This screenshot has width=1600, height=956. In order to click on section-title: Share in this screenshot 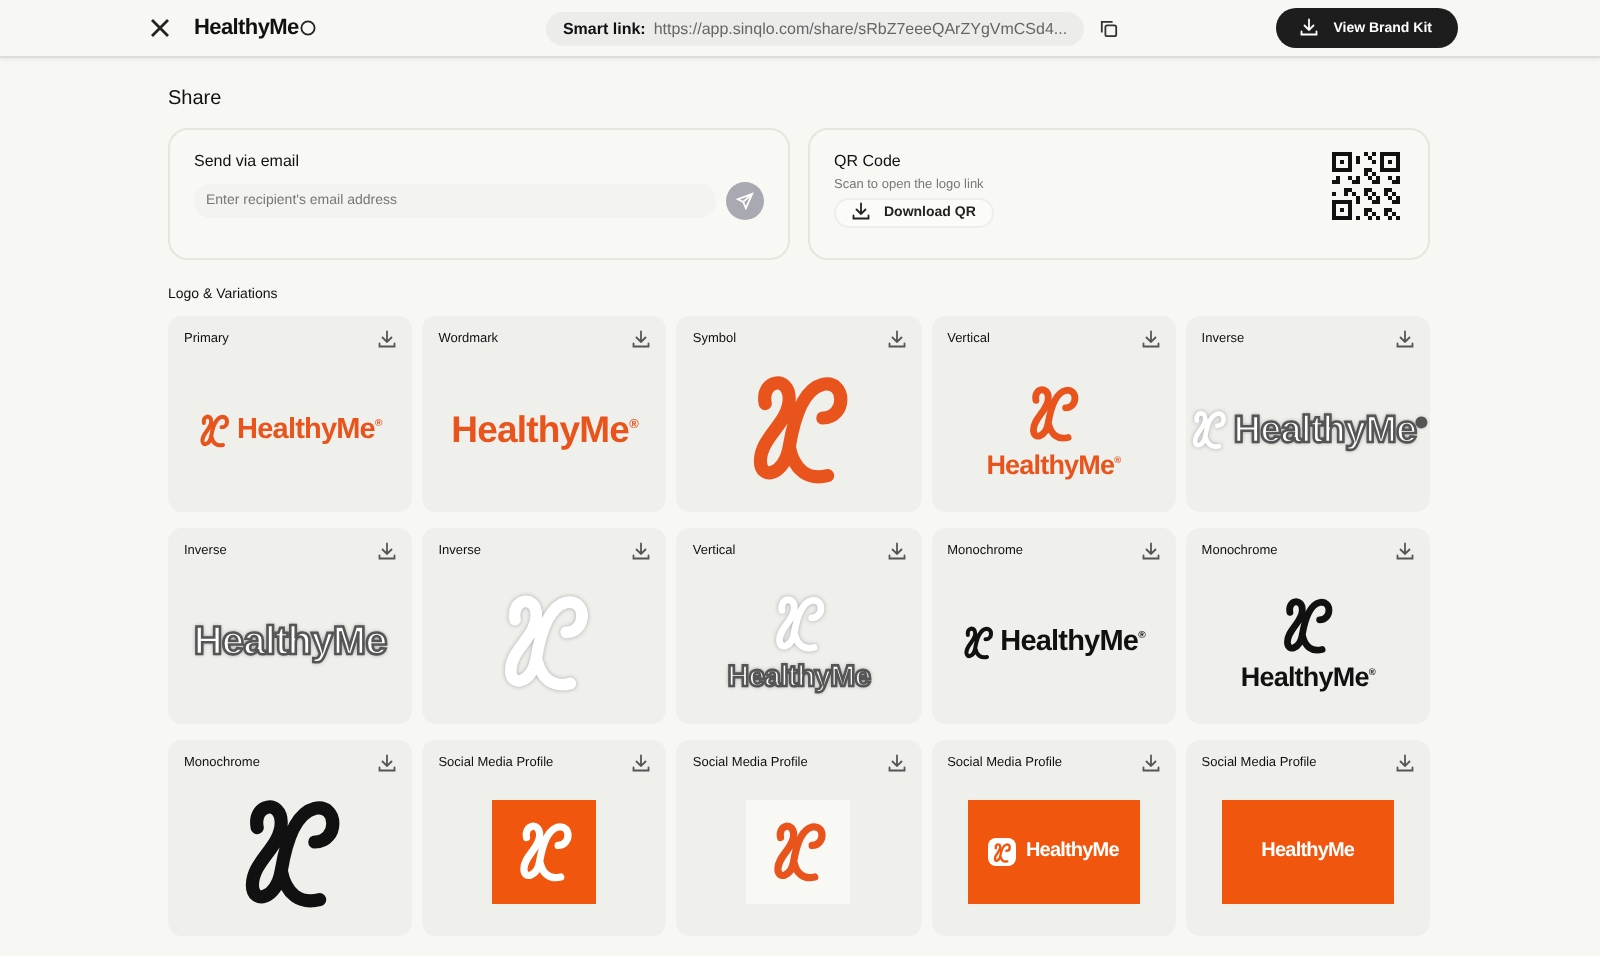, I will do `click(196, 99)`.